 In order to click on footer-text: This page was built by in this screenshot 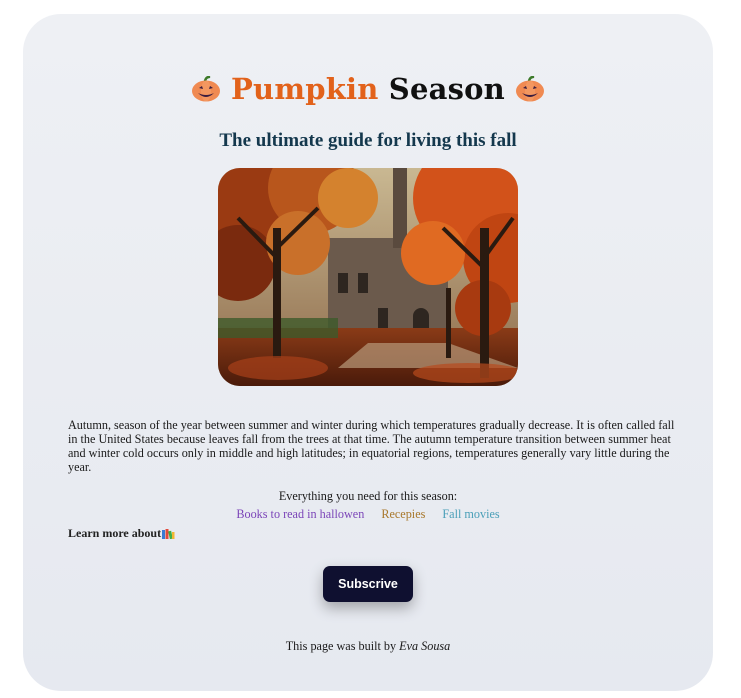, I will do `click(341, 646)`.